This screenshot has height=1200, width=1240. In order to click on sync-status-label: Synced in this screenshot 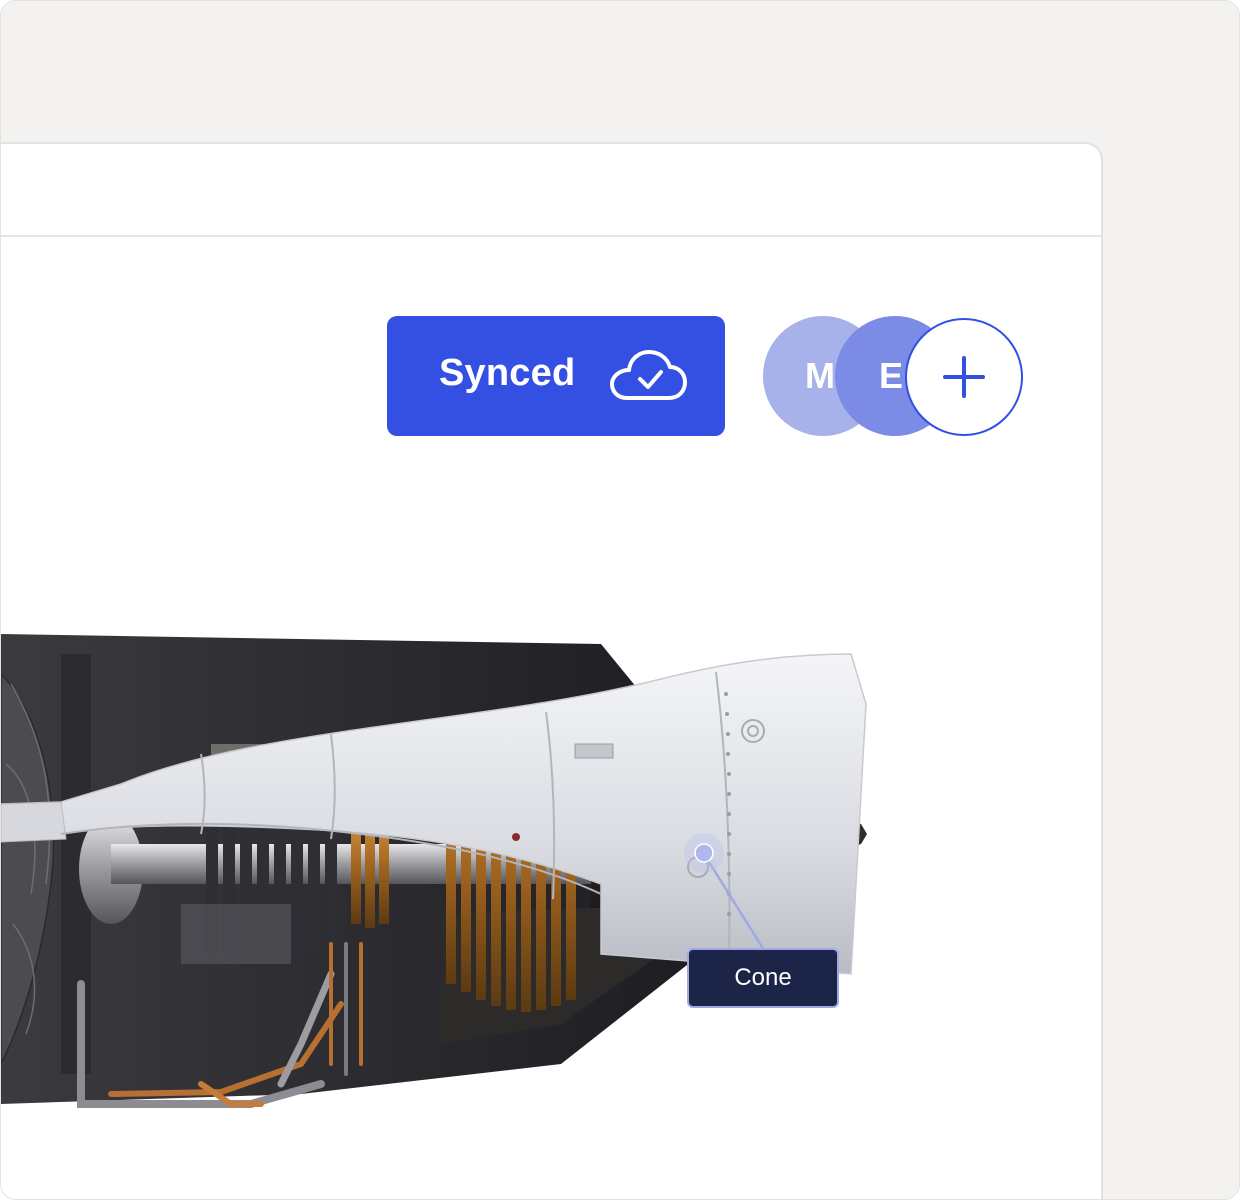, I will do `click(507, 373)`.